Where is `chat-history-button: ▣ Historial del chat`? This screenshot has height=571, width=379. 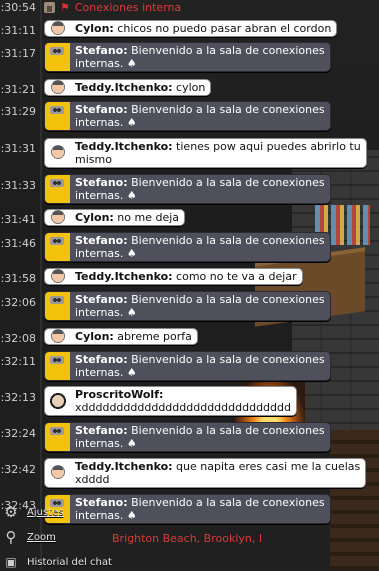 chat-history-button: ▣ Historial del chat is located at coordinates (56, 562).